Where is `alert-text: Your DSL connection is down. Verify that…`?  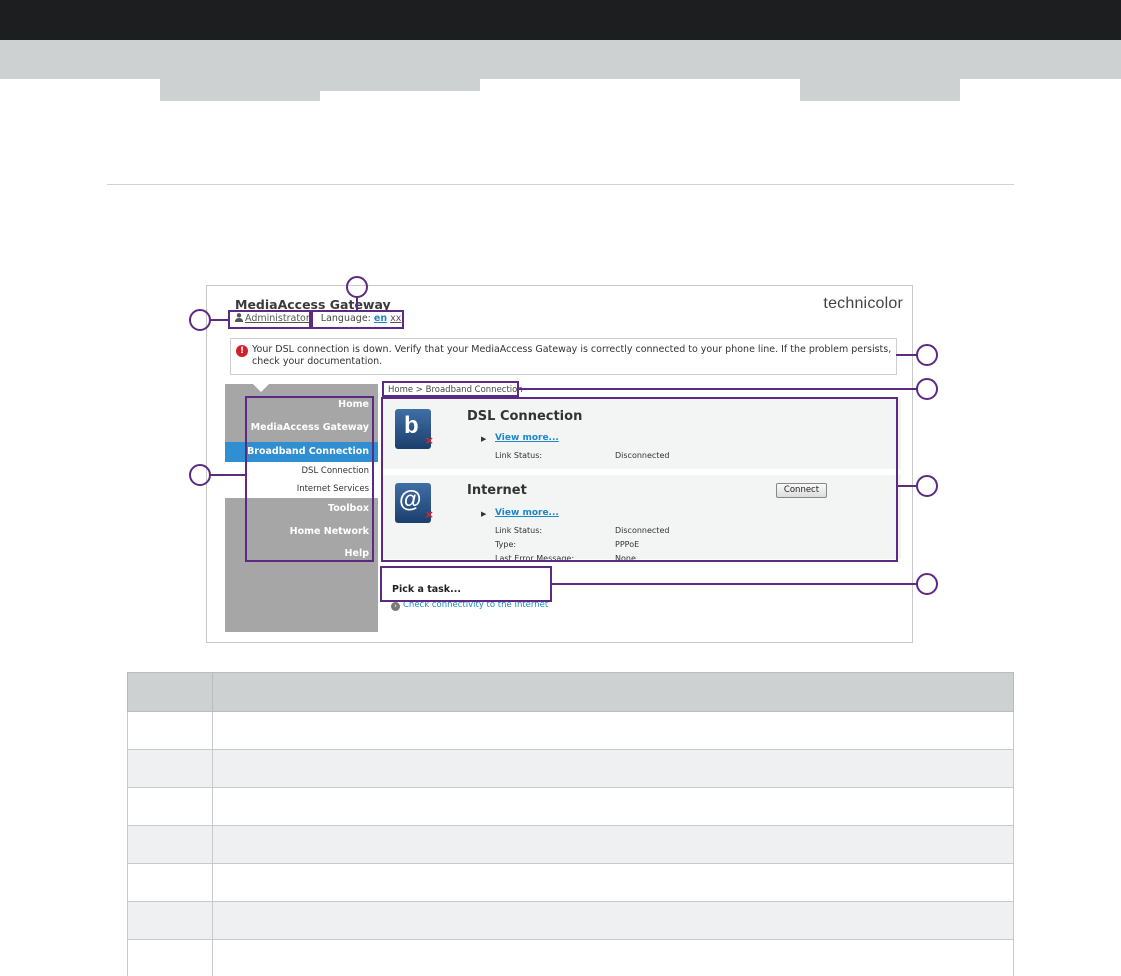 alert-text: Your DSL connection is down. Verify that… is located at coordinates (572, 355).